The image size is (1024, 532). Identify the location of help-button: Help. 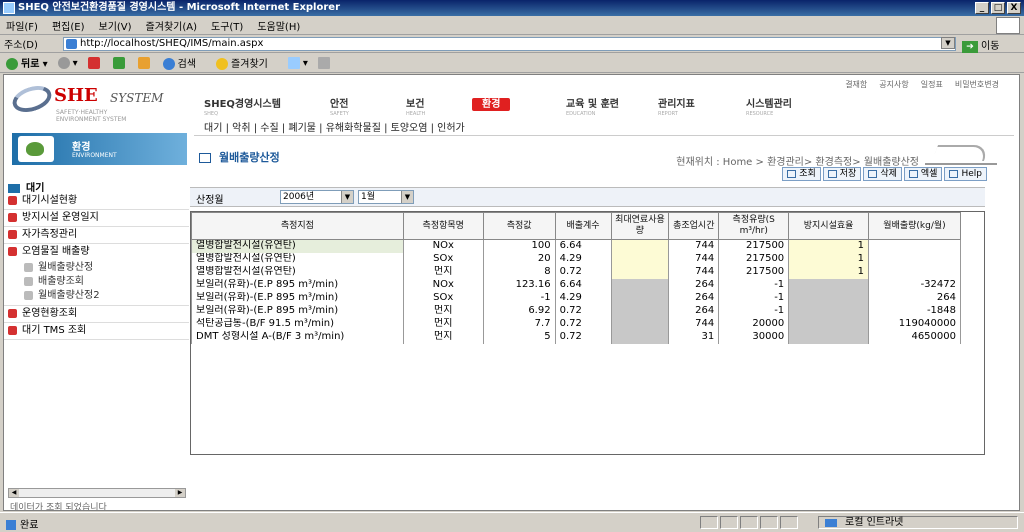
(965, 174).